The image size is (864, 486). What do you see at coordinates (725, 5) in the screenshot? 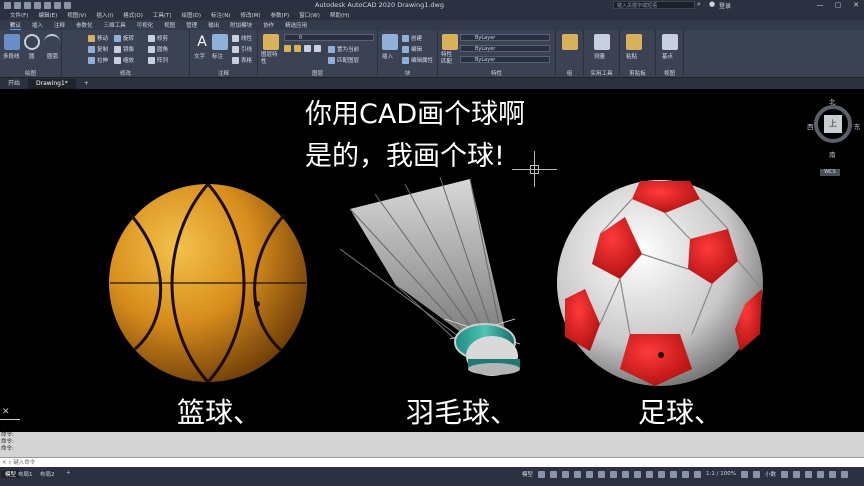
I see `login-button: 登录` at bounding box center [725, 5].